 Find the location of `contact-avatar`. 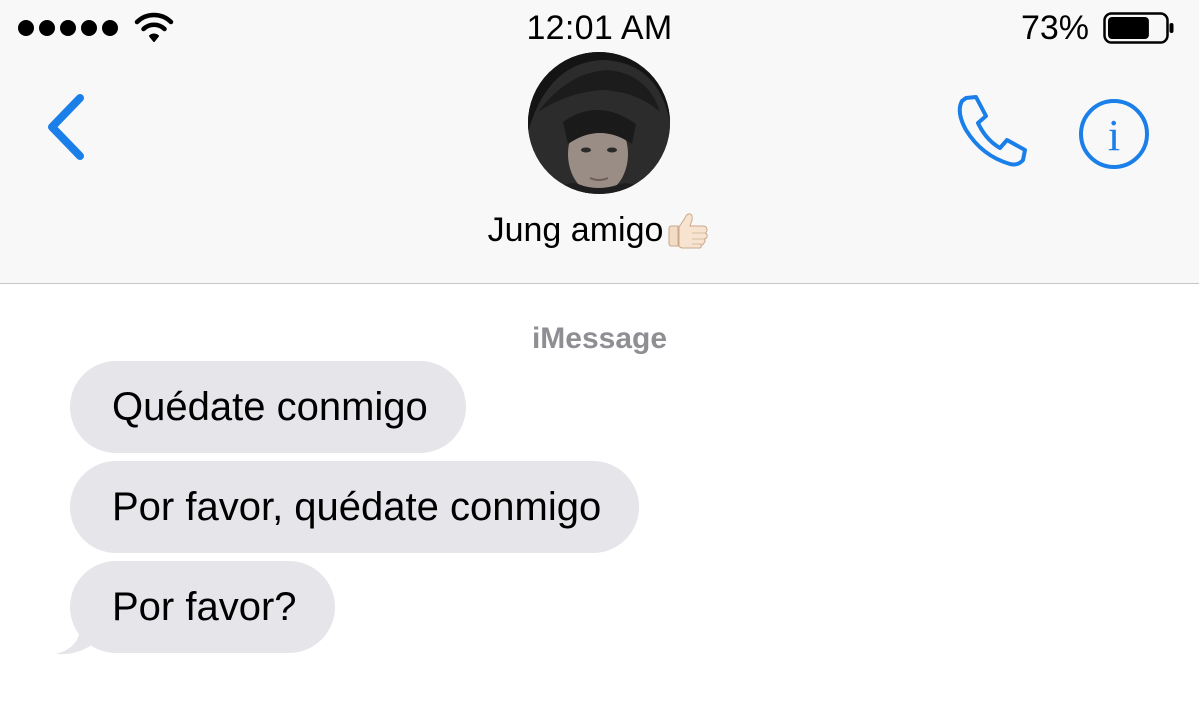

contact-avatar is located at coordinates (599, 123).